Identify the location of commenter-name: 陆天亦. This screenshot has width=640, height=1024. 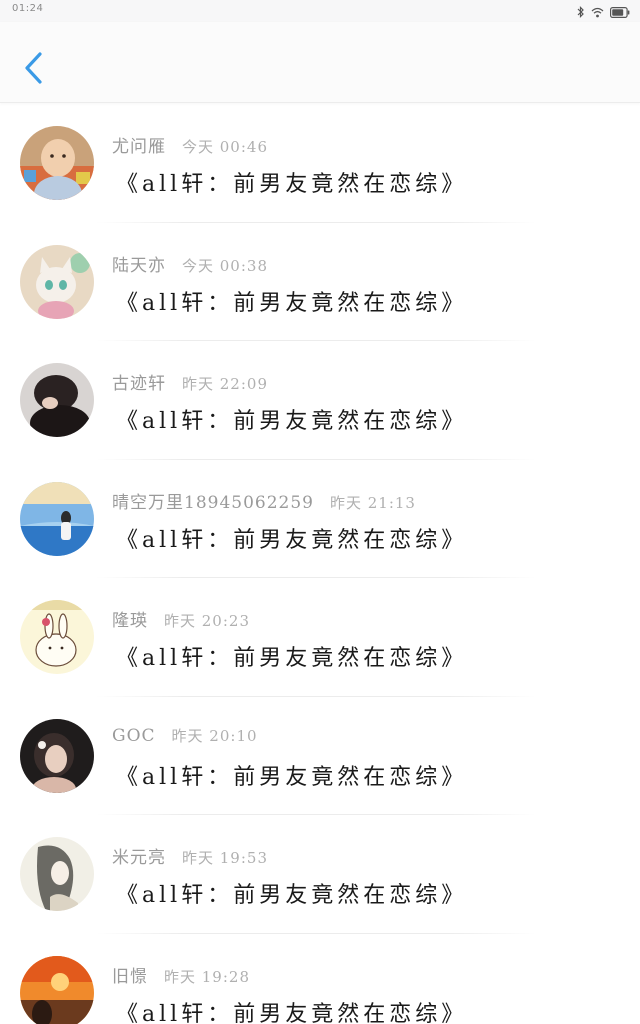
(139, 266).